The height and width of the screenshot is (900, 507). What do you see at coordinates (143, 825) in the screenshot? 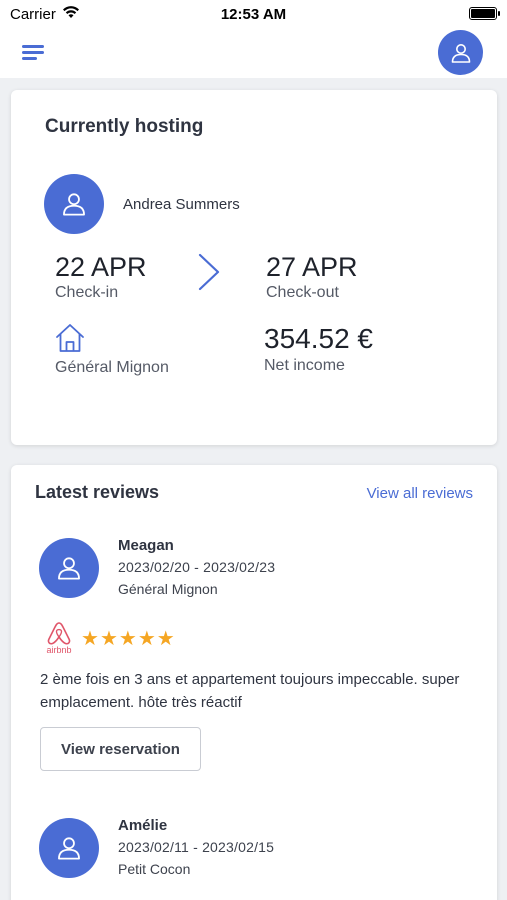
I see `reviewer-name: Amélie` at bounding box center [143, 825].